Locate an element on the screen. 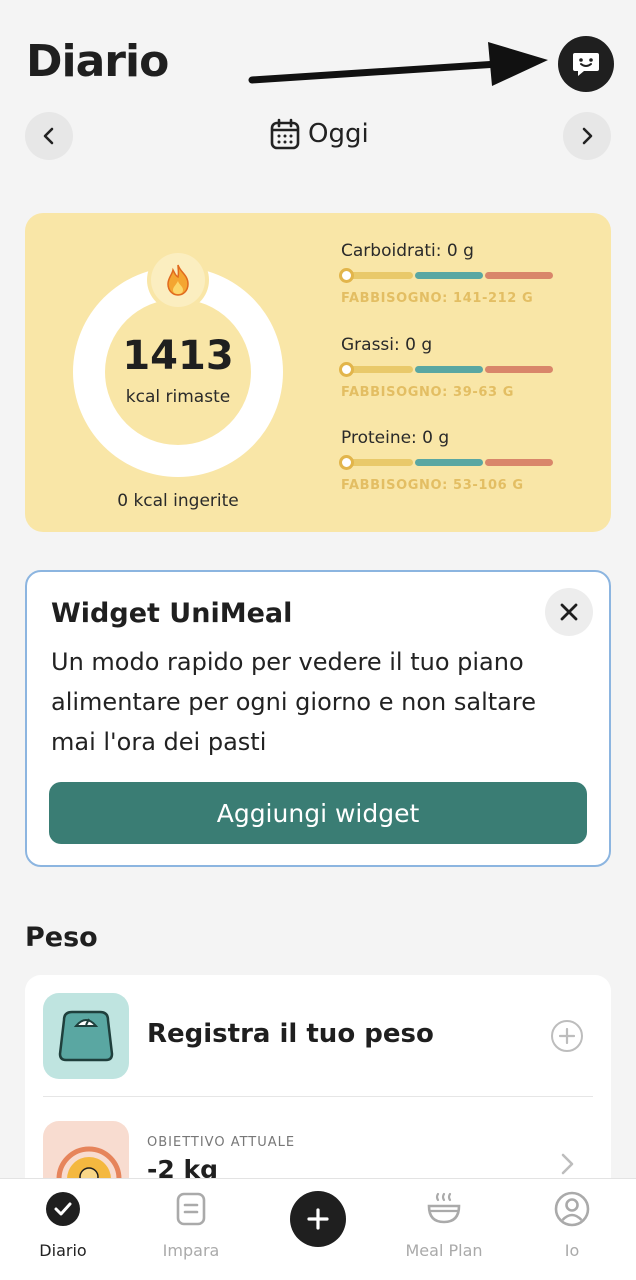 Image resolution: width=636 pixels, height=1280 pixels. add-entry-button is located at coordinates (318, 1219).